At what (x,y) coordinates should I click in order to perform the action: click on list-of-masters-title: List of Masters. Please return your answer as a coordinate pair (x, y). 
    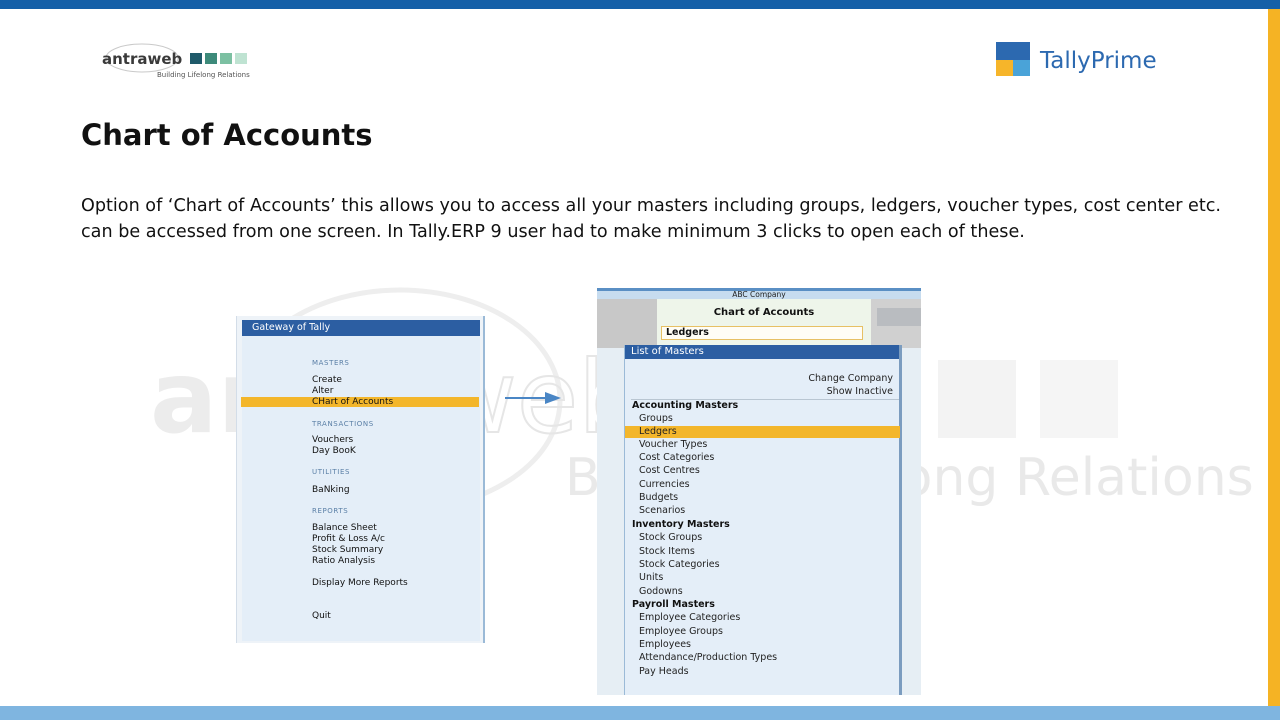
    Looking at the image, I should click on (762, 352).